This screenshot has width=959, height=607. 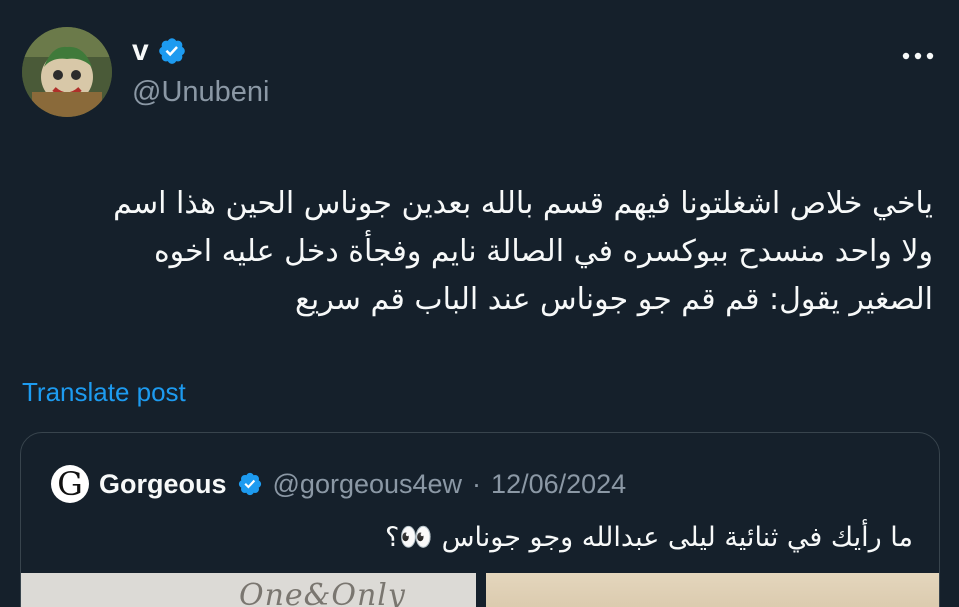 I want to click on author-name-row: v, so click(x=159, y=51).